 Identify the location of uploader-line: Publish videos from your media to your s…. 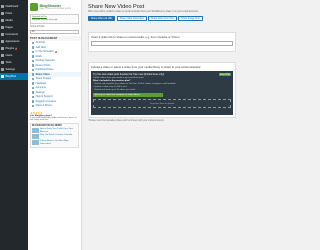
(118, 78).